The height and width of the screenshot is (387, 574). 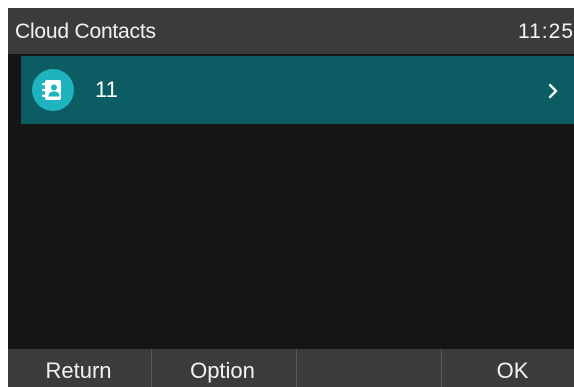 What do you see at coordinates (53, 90) in the screenshot?
I see `contacts-book-icon` at bounding box center [53, 90].